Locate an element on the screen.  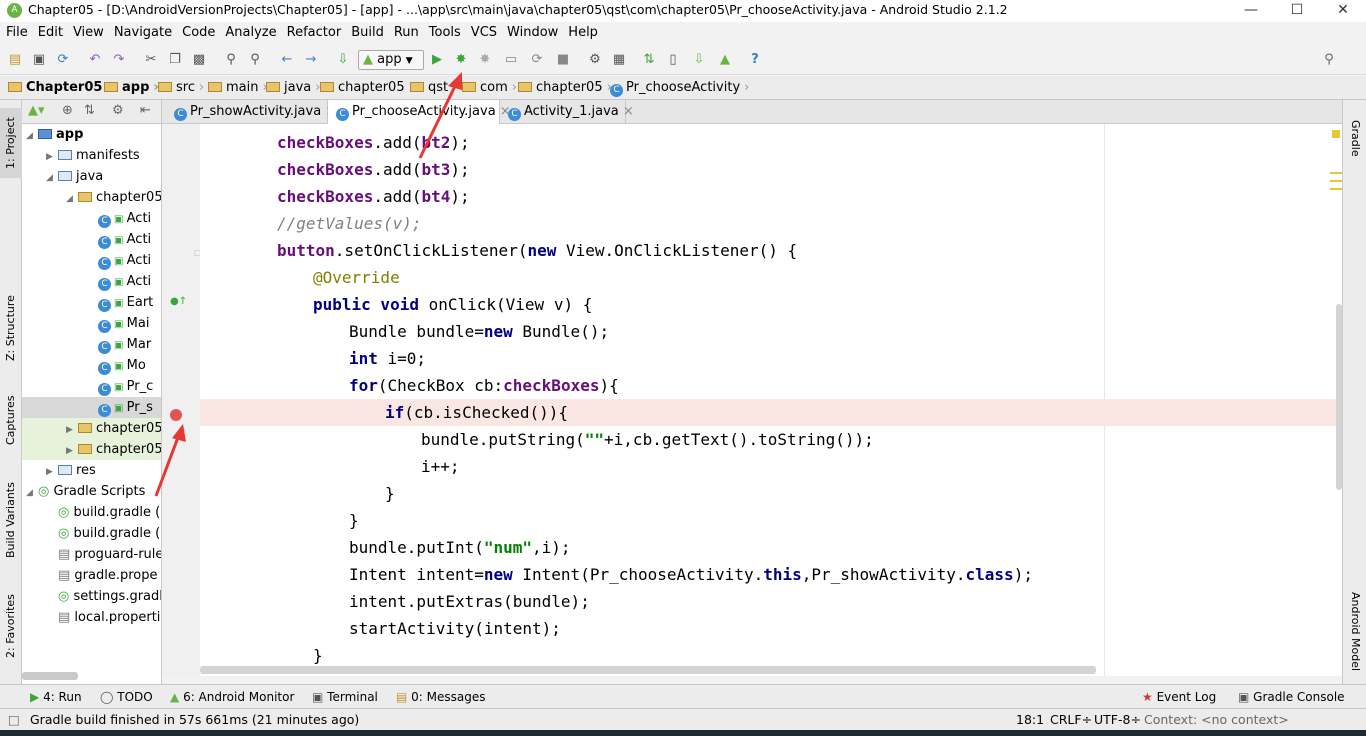
tool-messages: ▤ 0: Messages is located at coordinates (441, 697).